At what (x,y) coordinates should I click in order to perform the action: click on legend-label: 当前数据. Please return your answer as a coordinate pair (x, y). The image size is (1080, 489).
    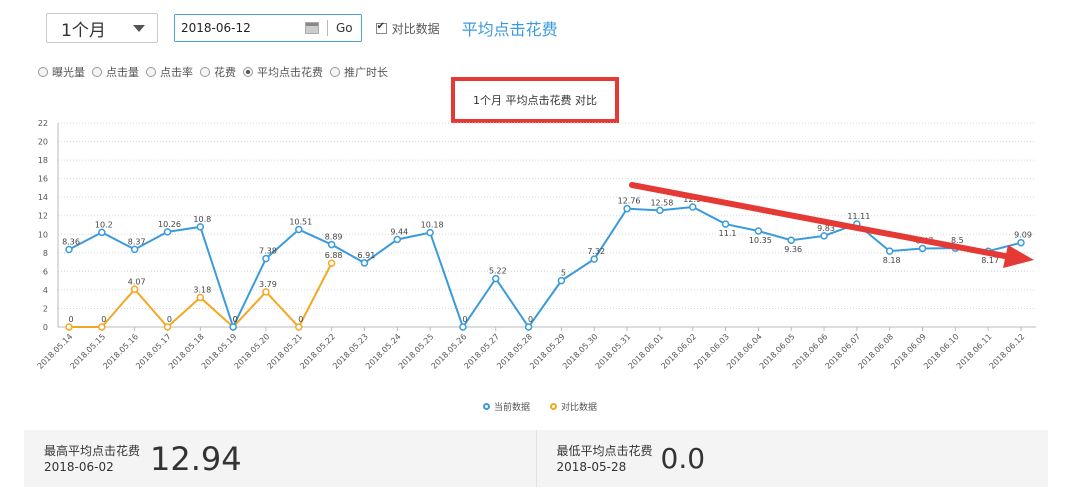
    Looking at the image, I should click on (511, 408).